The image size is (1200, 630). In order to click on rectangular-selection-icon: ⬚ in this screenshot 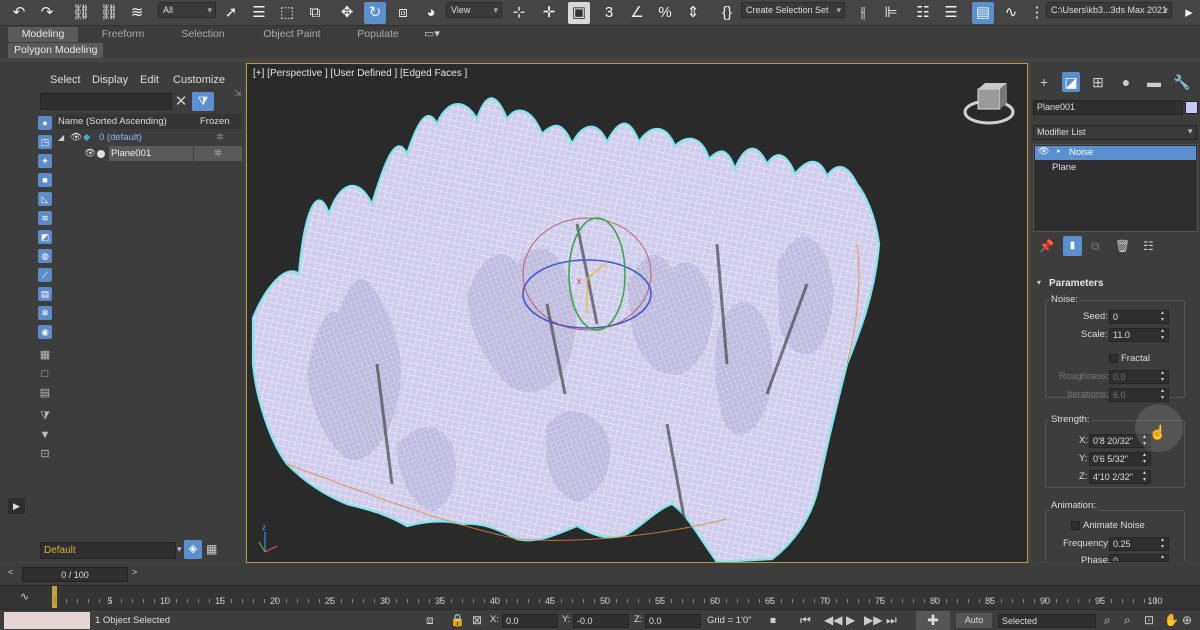, I will do `click(287, 13)`.